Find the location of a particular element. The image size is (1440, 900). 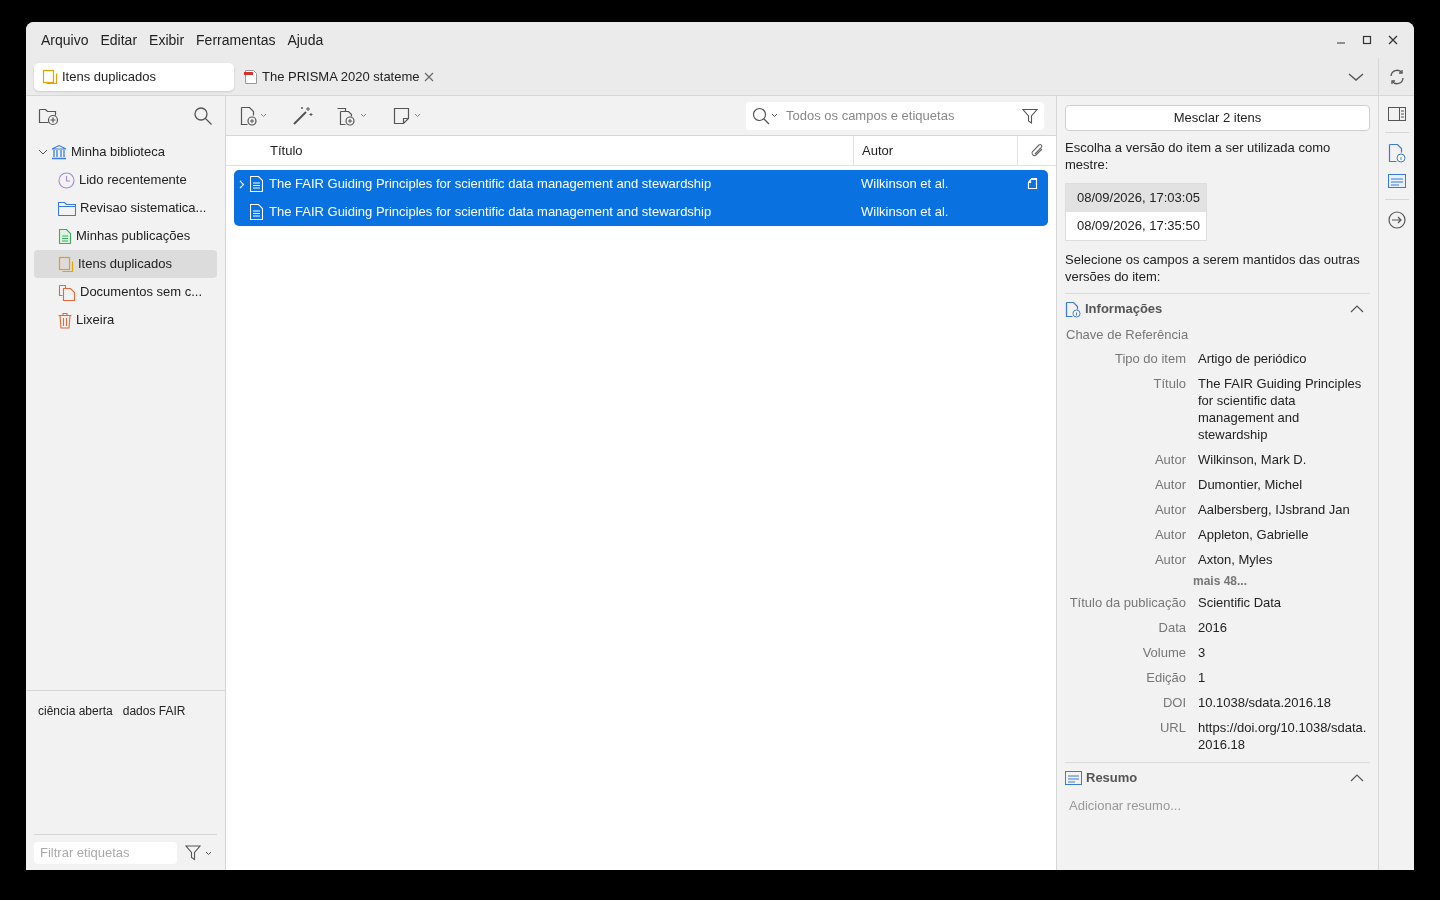

chevron-right-icon is located at coordinates (242, 184).